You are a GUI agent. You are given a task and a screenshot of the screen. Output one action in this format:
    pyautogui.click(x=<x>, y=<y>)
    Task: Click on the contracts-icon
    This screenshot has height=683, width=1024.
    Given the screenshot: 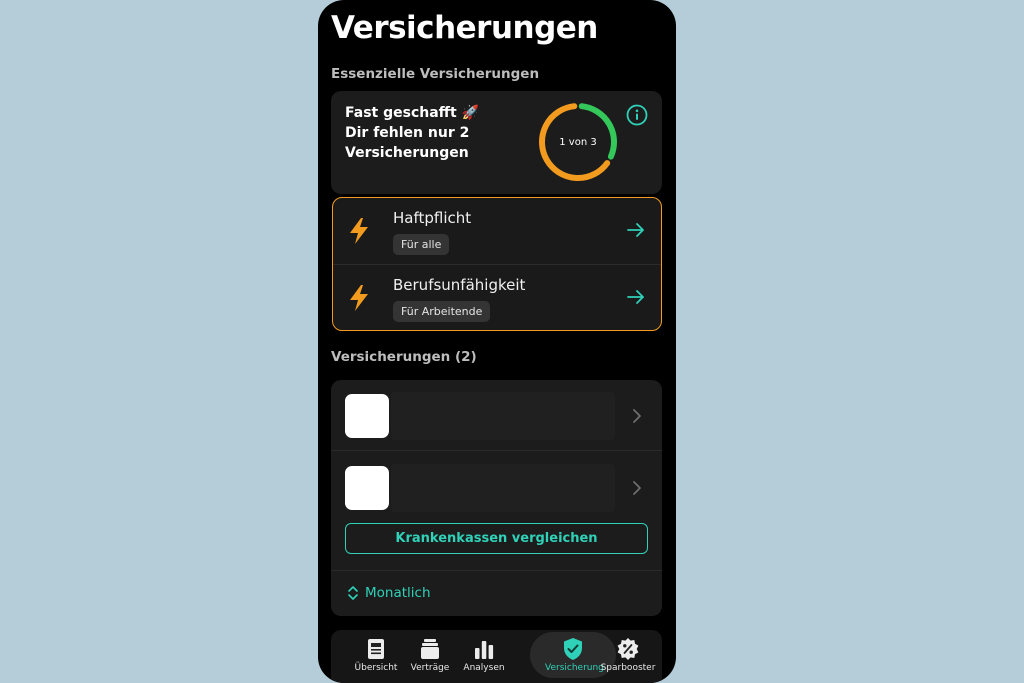 What is the action you would take?
    pyautogui.click(x=430, y=649)
    